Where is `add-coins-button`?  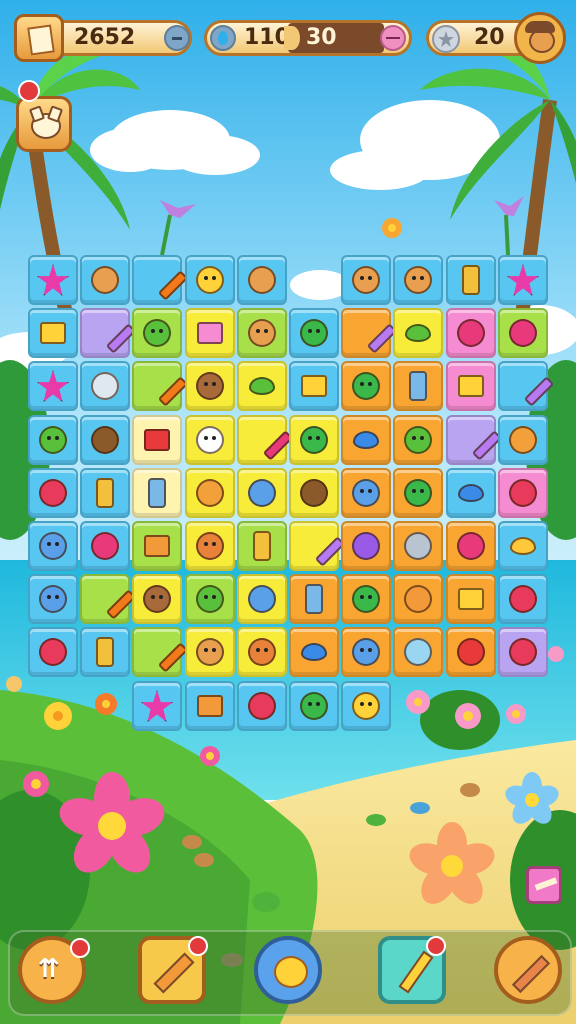
add-coins-button is located at coordinates (177, 38).